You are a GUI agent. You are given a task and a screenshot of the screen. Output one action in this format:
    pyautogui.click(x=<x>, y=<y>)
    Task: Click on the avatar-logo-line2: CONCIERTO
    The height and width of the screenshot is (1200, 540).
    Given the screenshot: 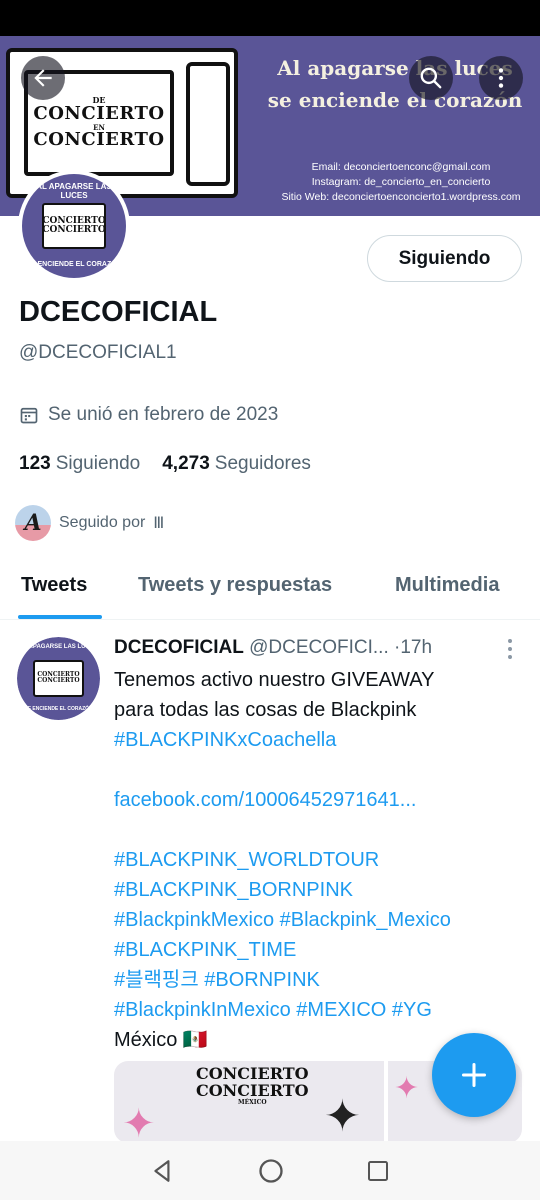 What is the action you would take?
    pyautogui.click(x=74, y=230)
    